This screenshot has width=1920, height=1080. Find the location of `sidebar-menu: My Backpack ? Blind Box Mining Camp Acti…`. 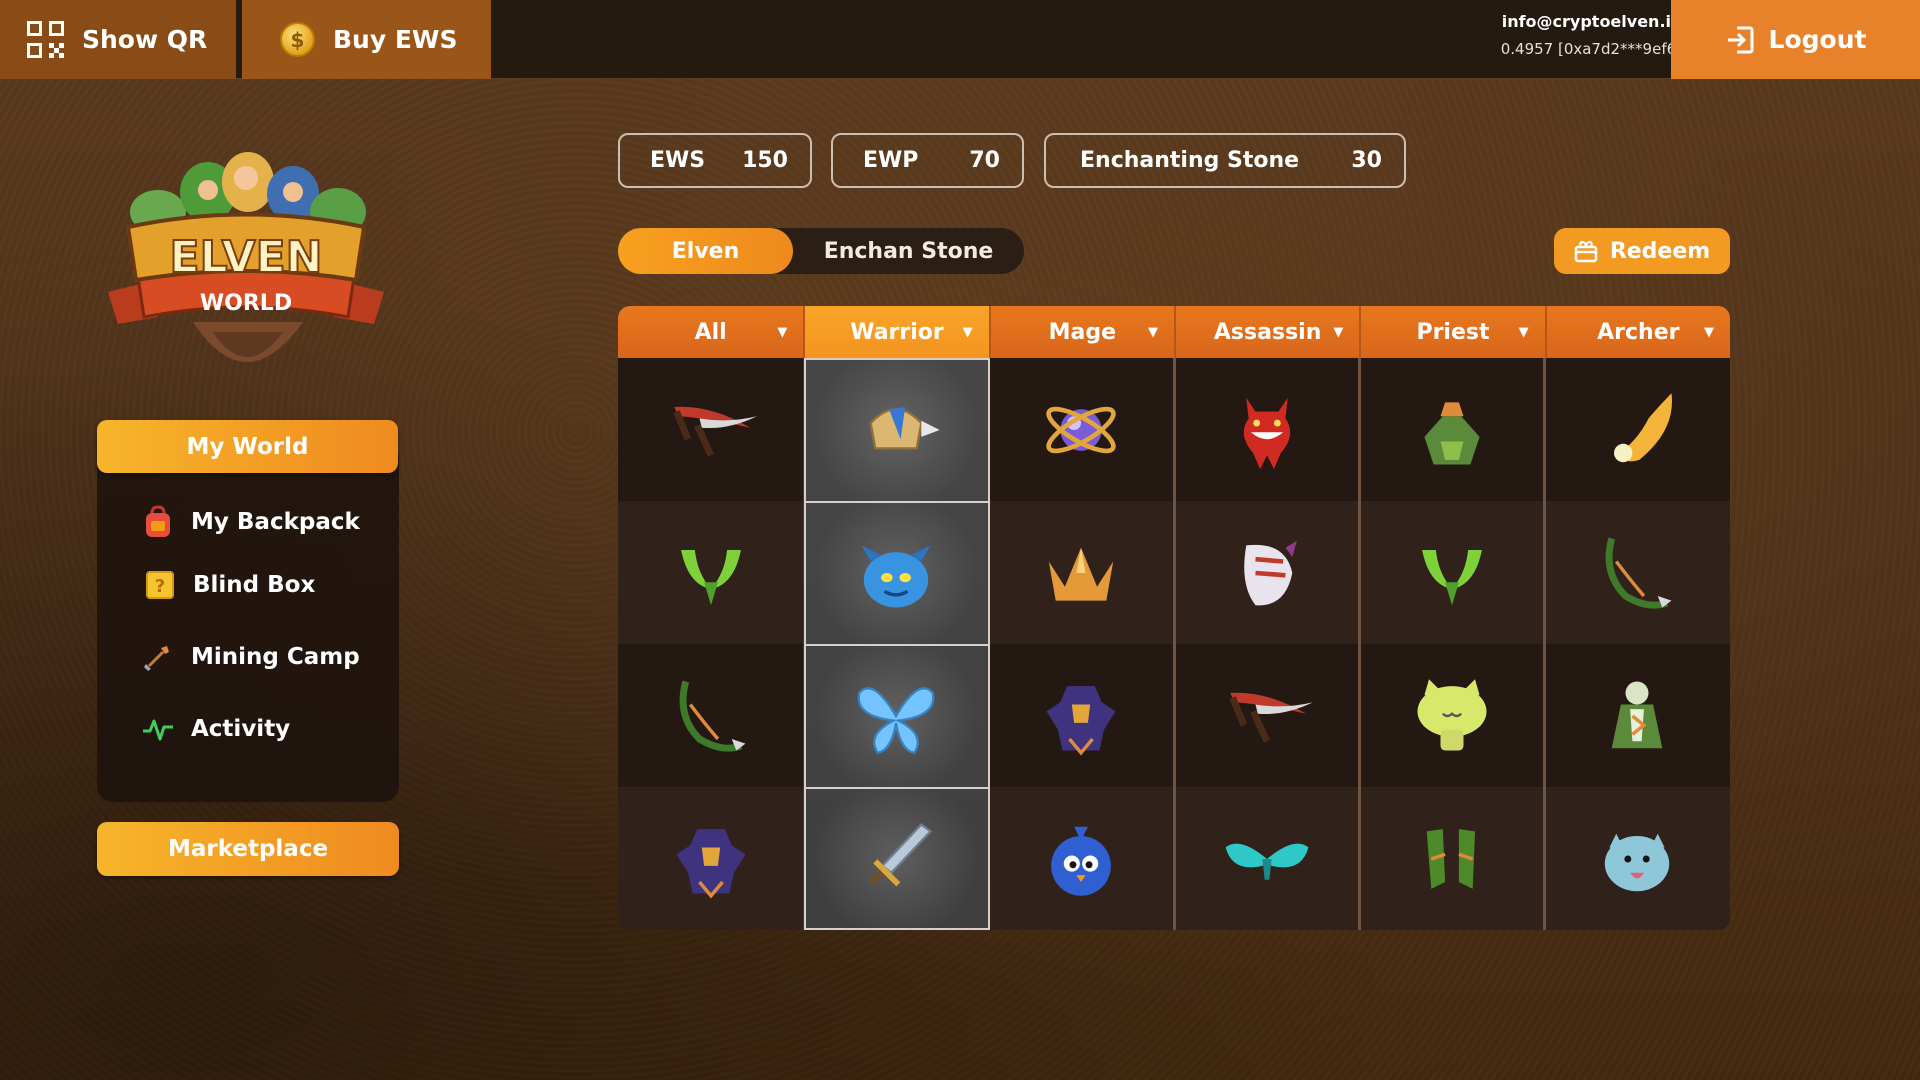

sidebar-menu: My Backpack ? Blind Box Mining Camp Acti… is located at coordinates (248, 628).